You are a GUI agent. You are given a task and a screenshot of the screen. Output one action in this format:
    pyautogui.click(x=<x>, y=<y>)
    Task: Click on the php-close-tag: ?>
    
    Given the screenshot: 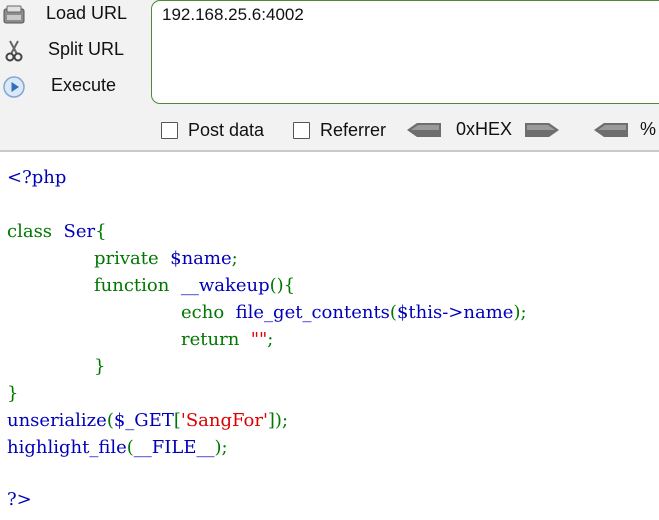 What is the action you would take?
    pyautogui.click(x=19, y=499)
    